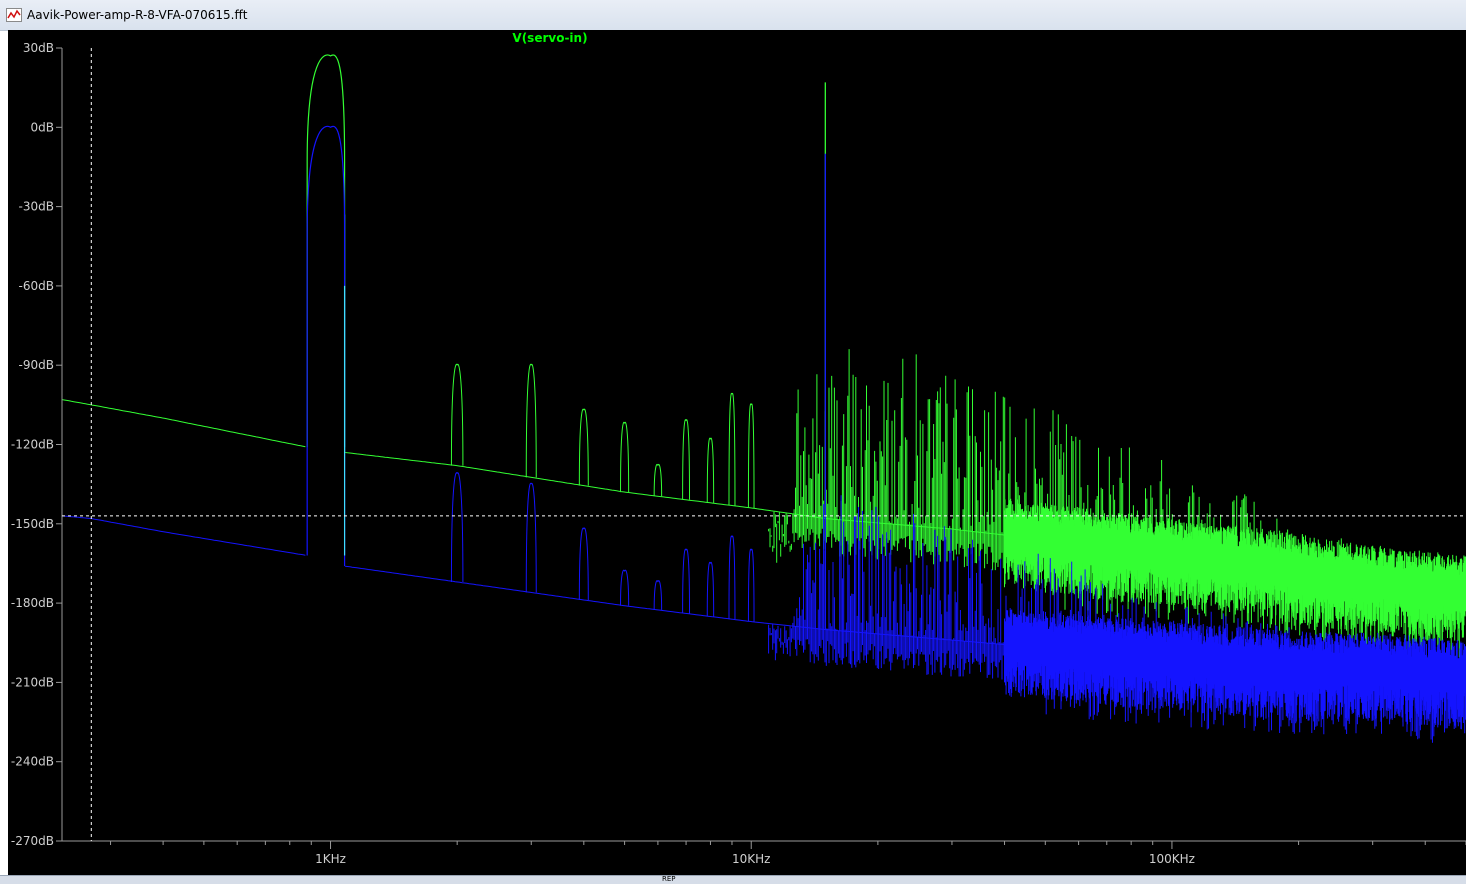 The height and width of the screenshot is (884, 1466). What do you see at coordinates (32, 445) in the screenshot?
I see `y-tick-label: -120dB` at bounding box center [32, 445].